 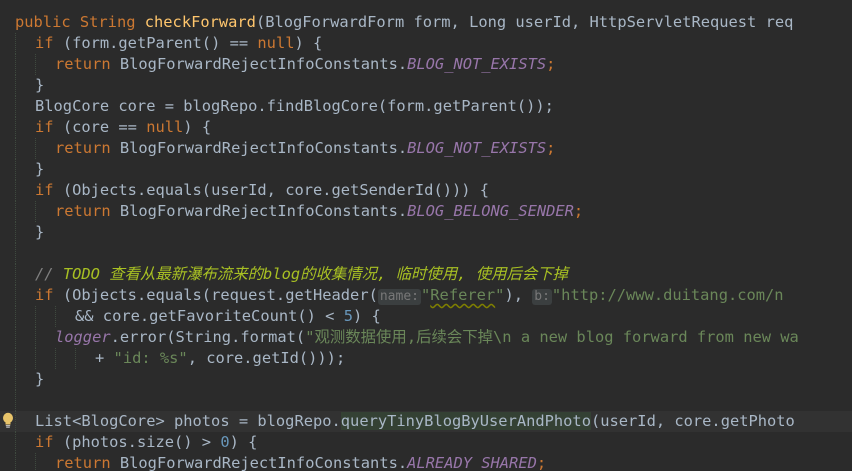 What do you see at coordinates (188, 421) in the screenshot?
I see `statement: List<BlogCore> photos = blogRepo.` at bounding box center [188, 421].